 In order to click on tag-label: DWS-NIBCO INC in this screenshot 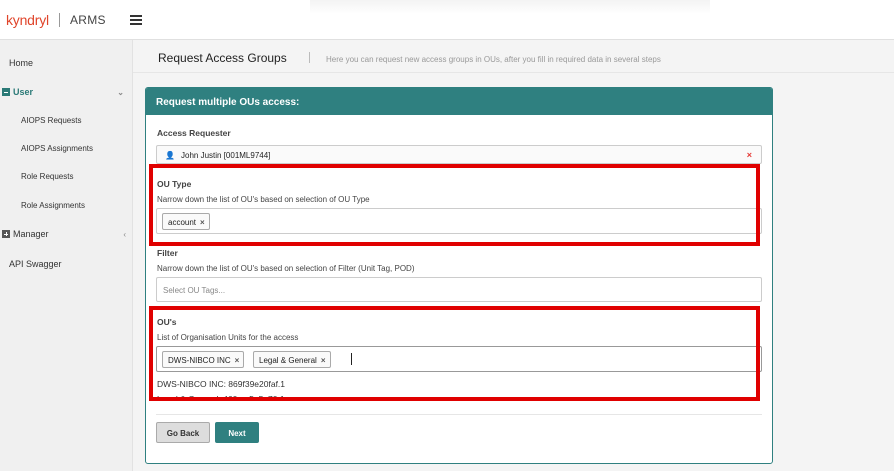, I will do `click(199, 360)`.